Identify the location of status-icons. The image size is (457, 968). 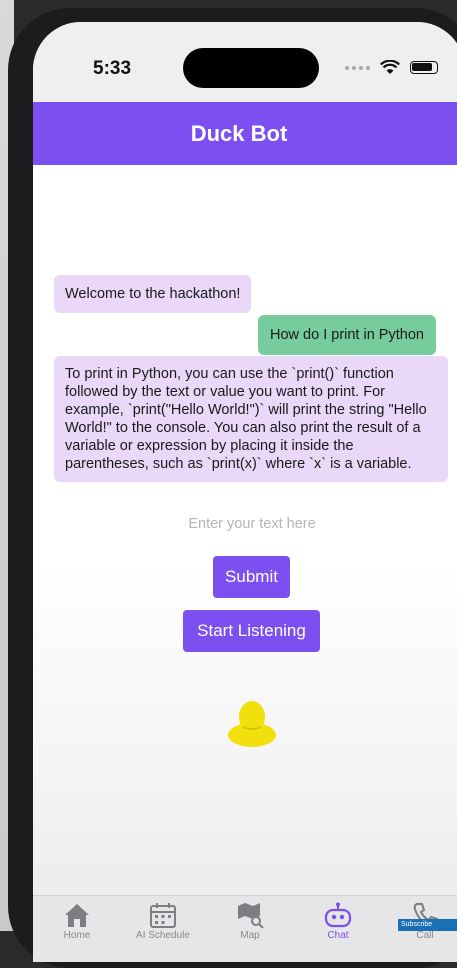
(391, 67).